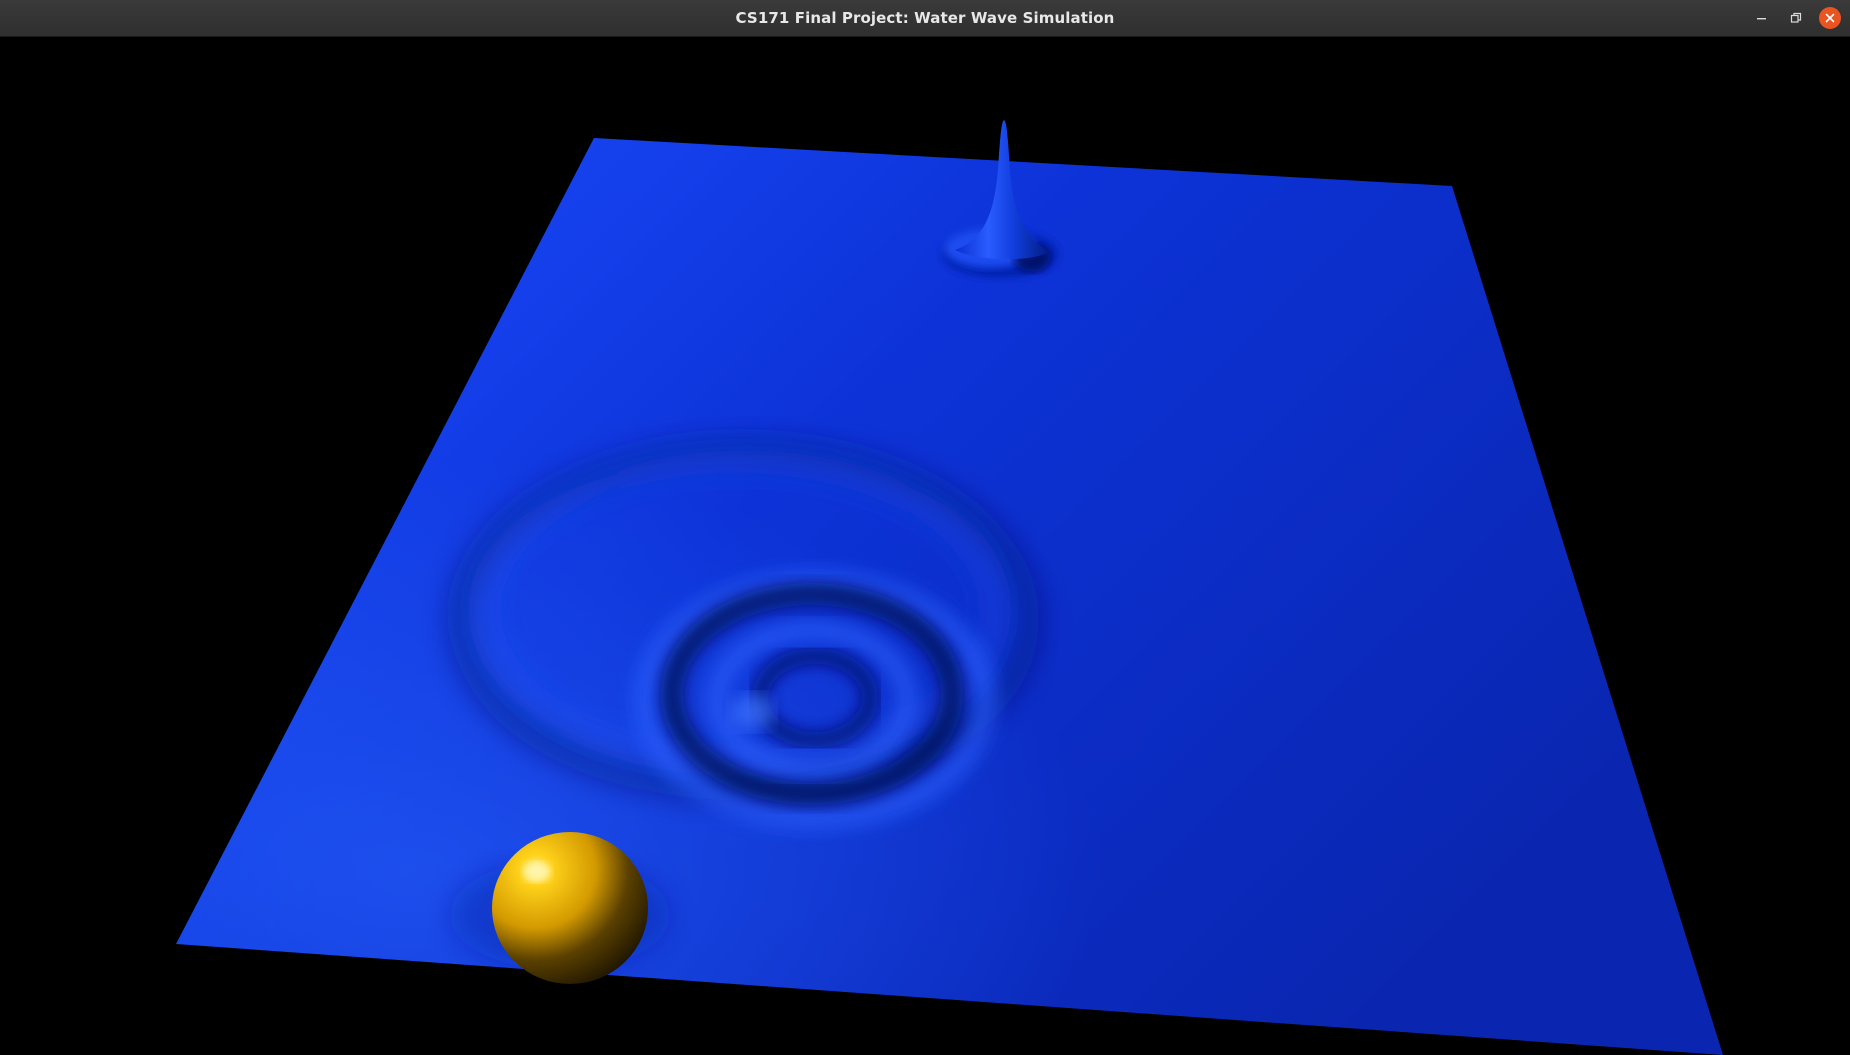 The width and height of the screenshot is (1850, 1055). I want to click on maximize-button, so click(1796, 18).